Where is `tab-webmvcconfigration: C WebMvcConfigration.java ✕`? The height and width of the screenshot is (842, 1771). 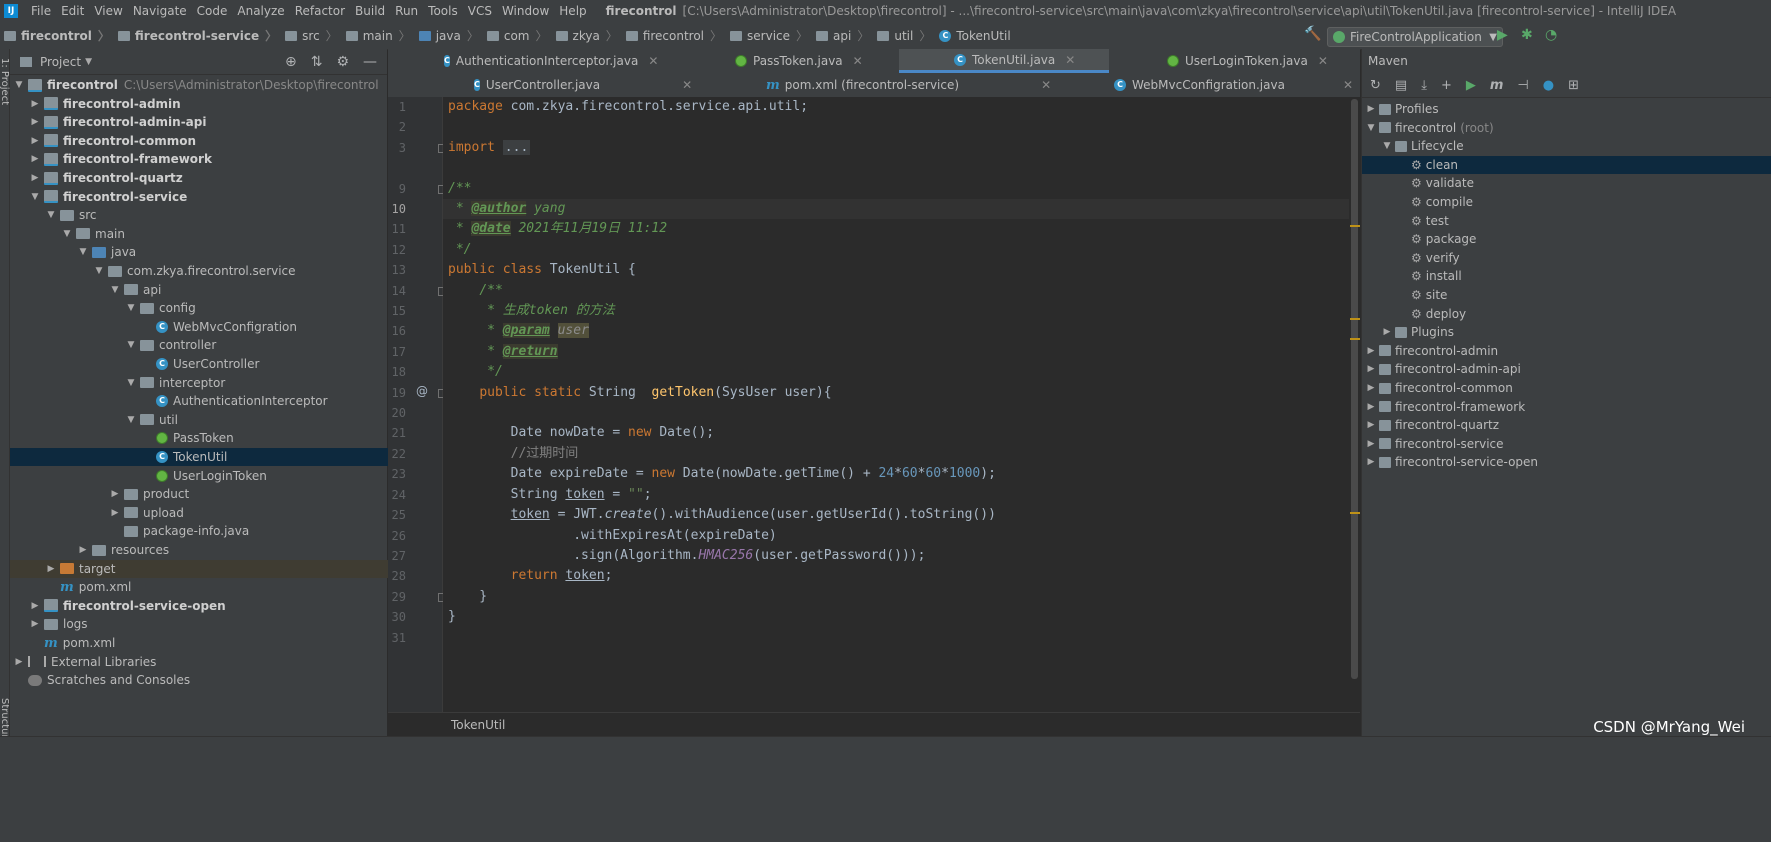 tab-webmvcconfigration: C WebMvcConfigration.java ✕ is located at coordinates (1234, 85).